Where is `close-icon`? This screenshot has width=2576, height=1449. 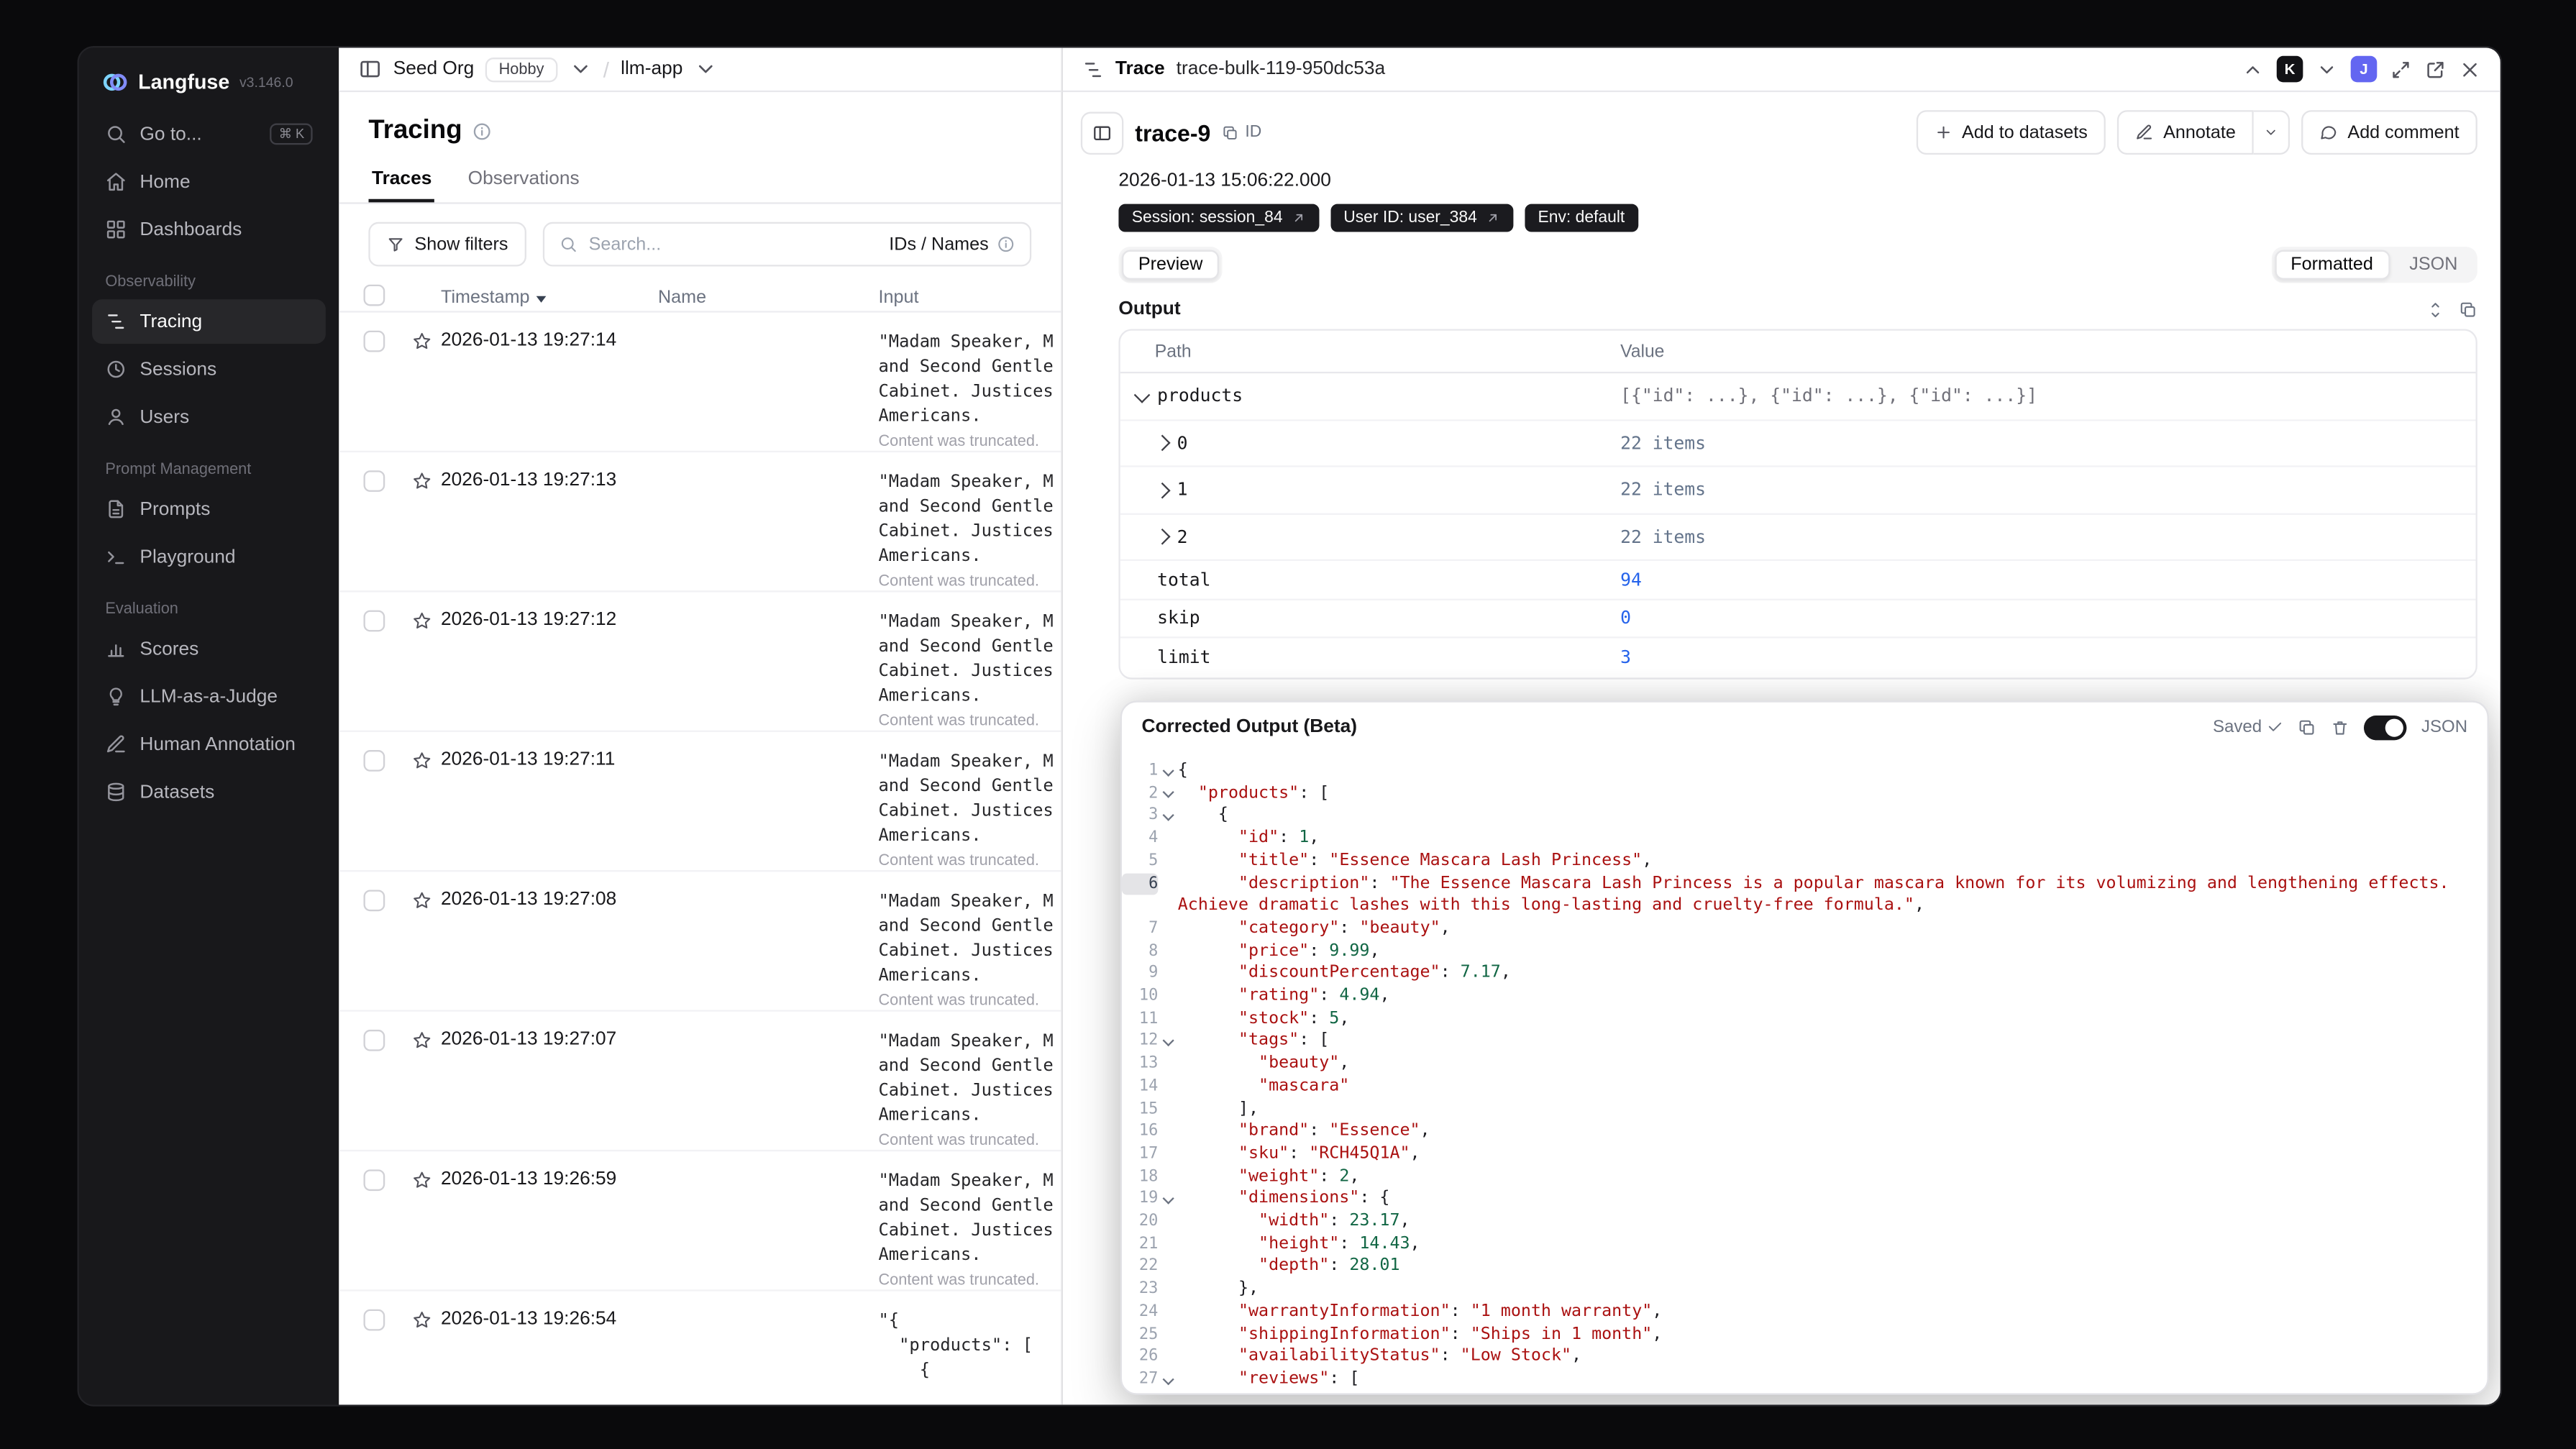
close-icon is located at coordinates (2470, 69).